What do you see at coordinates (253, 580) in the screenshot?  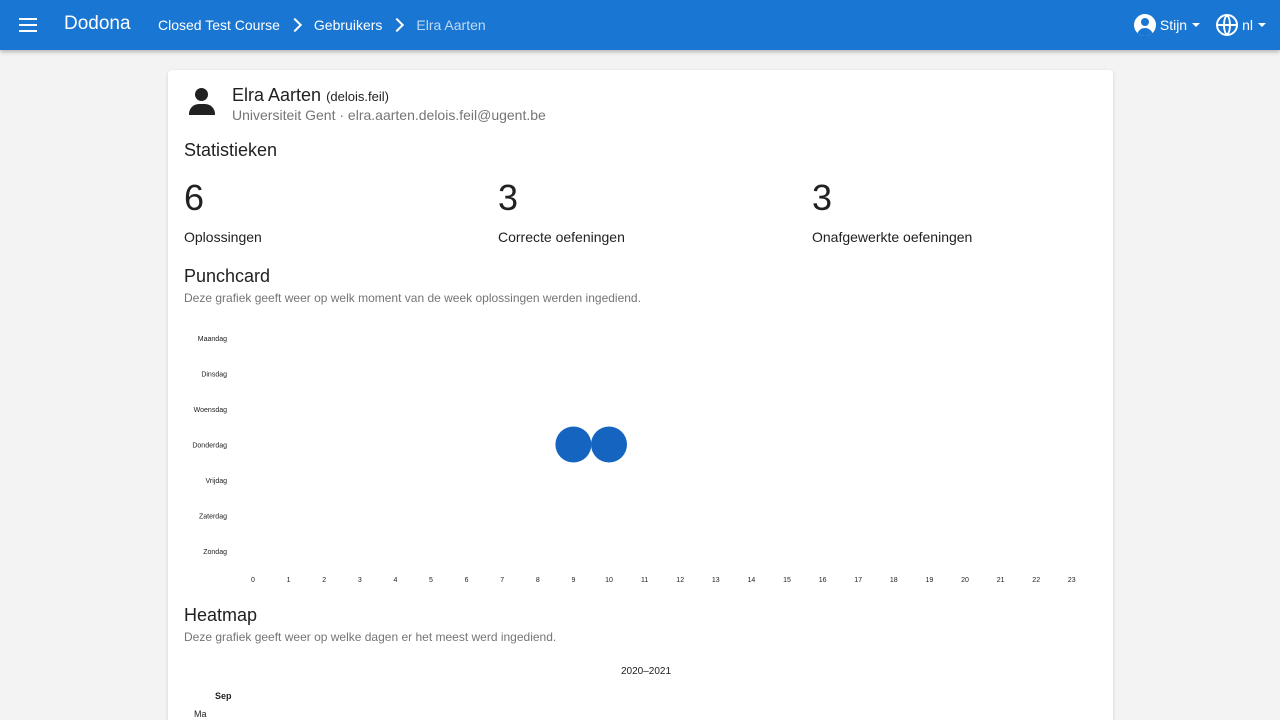 I see `punchcard-hour-label: 0` at bounding box center [253, 580].